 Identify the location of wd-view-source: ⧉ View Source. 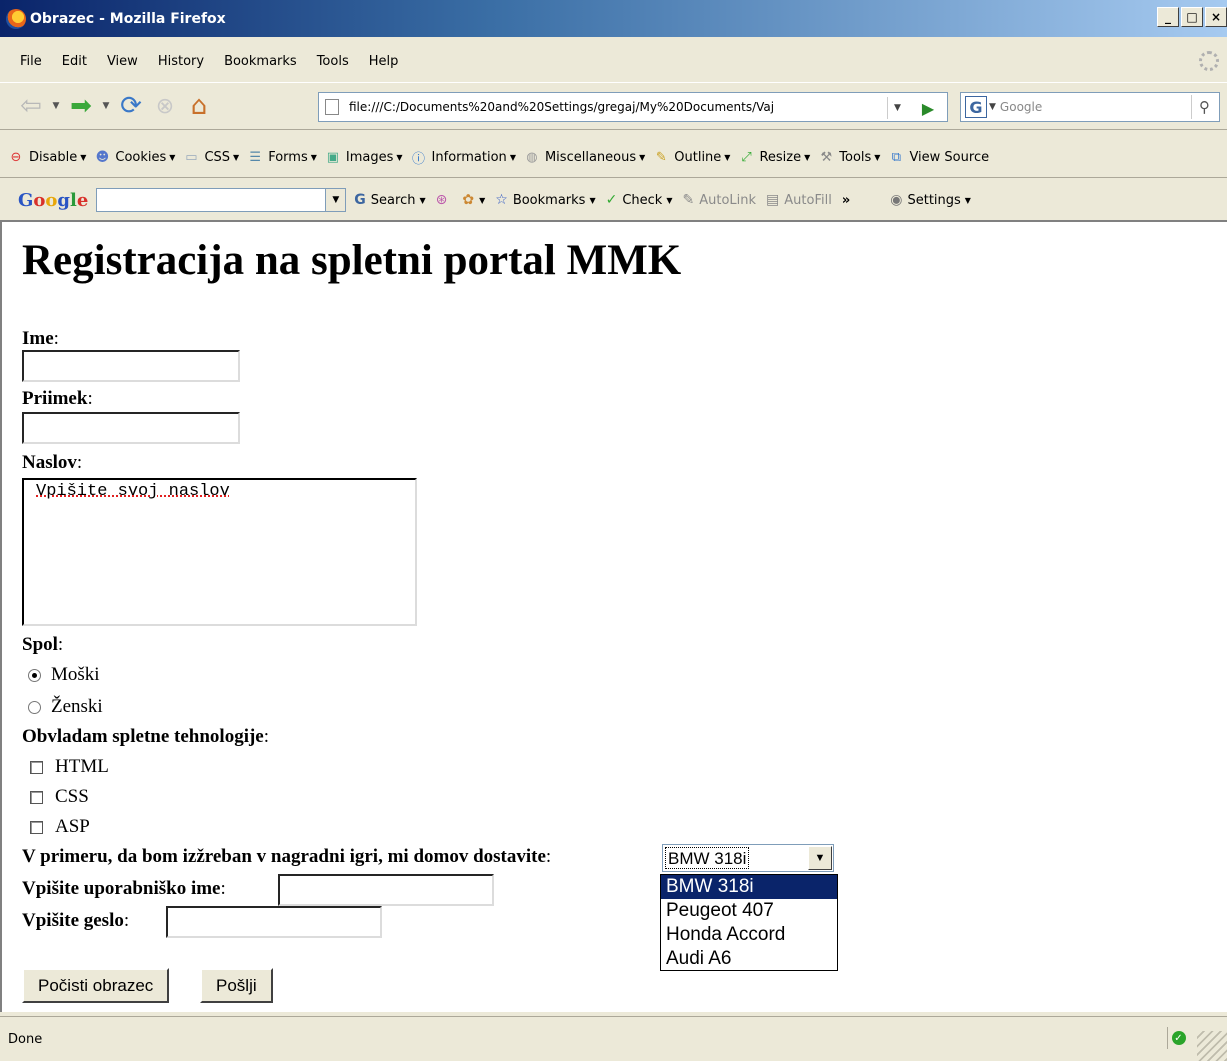
(938, 158).